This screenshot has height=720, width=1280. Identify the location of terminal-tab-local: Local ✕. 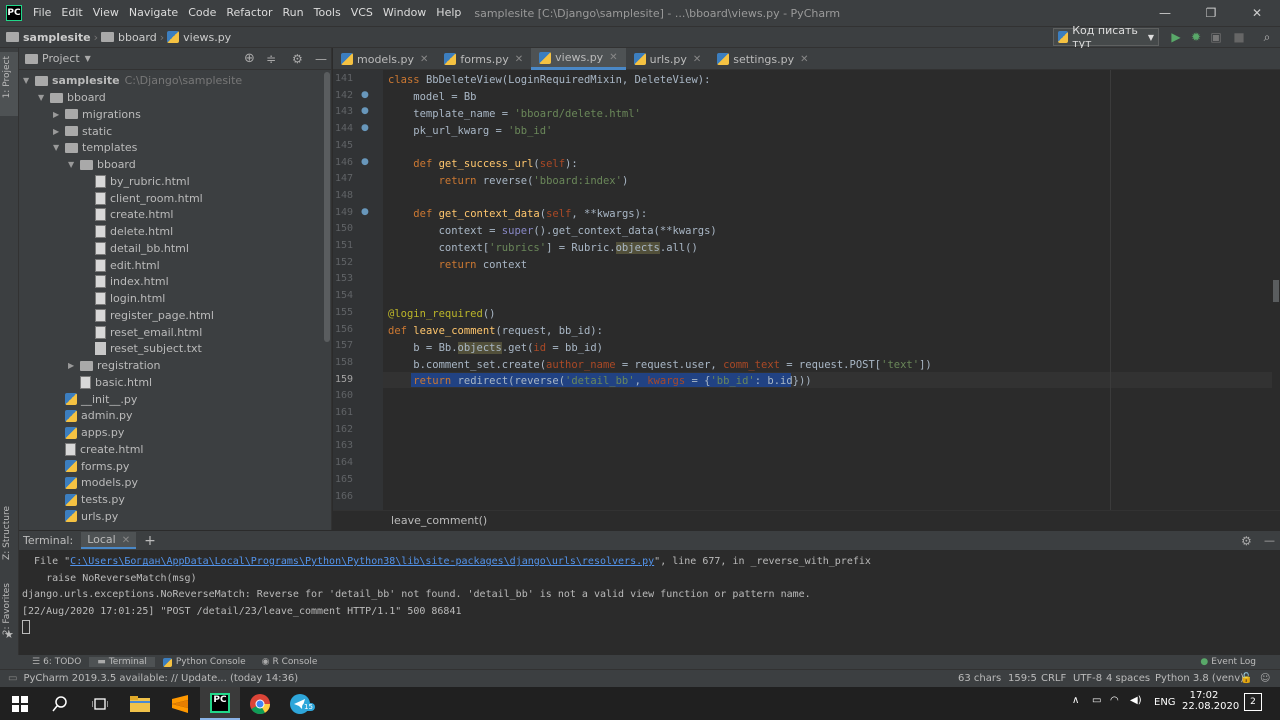
(109, 540).